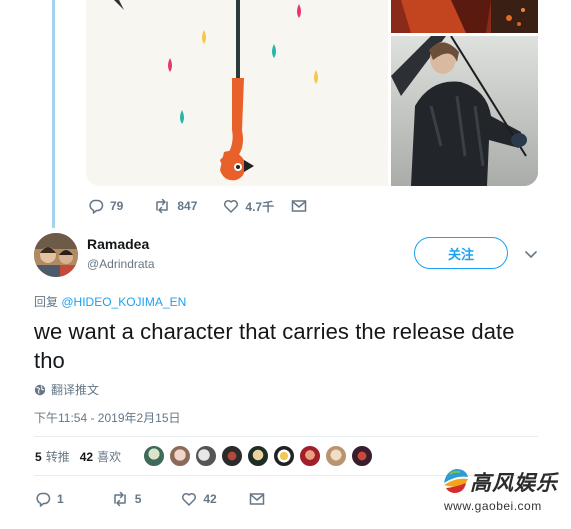 The width and height of the screenshot is (571, 529). Describe the element at coordinates (286, 436) in the screenshot. I see `divider` at that location.